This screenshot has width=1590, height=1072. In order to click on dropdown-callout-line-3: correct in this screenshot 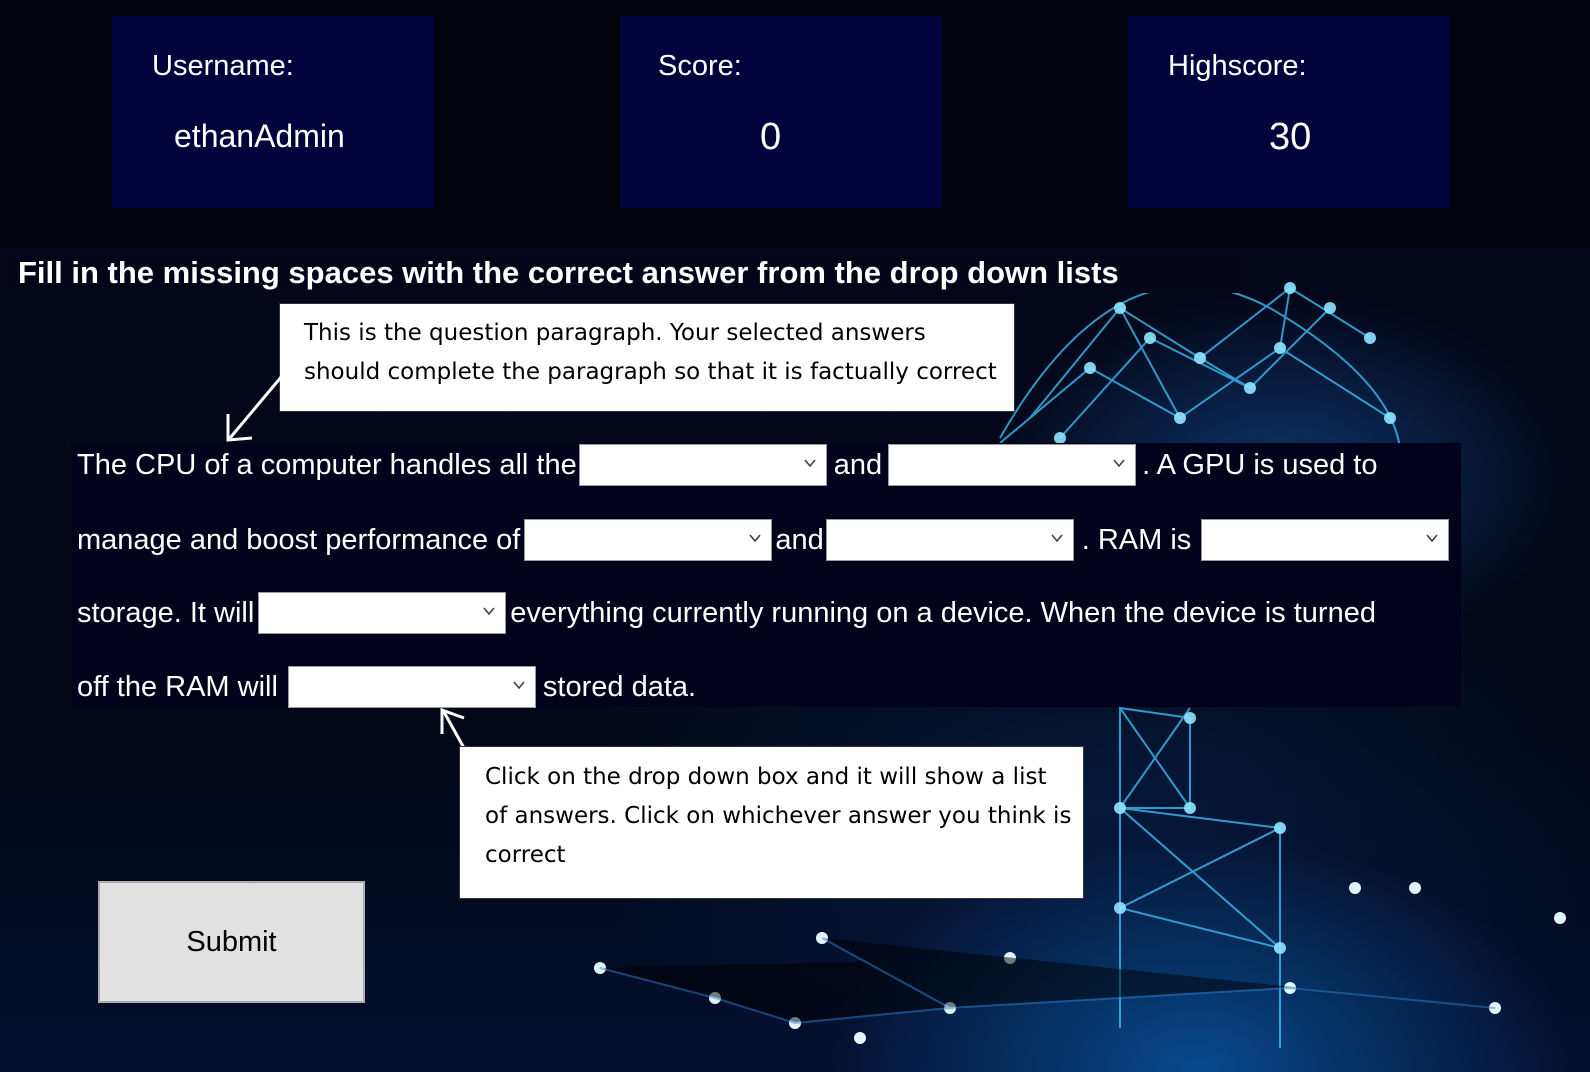, I will do `click(525, 855)`.